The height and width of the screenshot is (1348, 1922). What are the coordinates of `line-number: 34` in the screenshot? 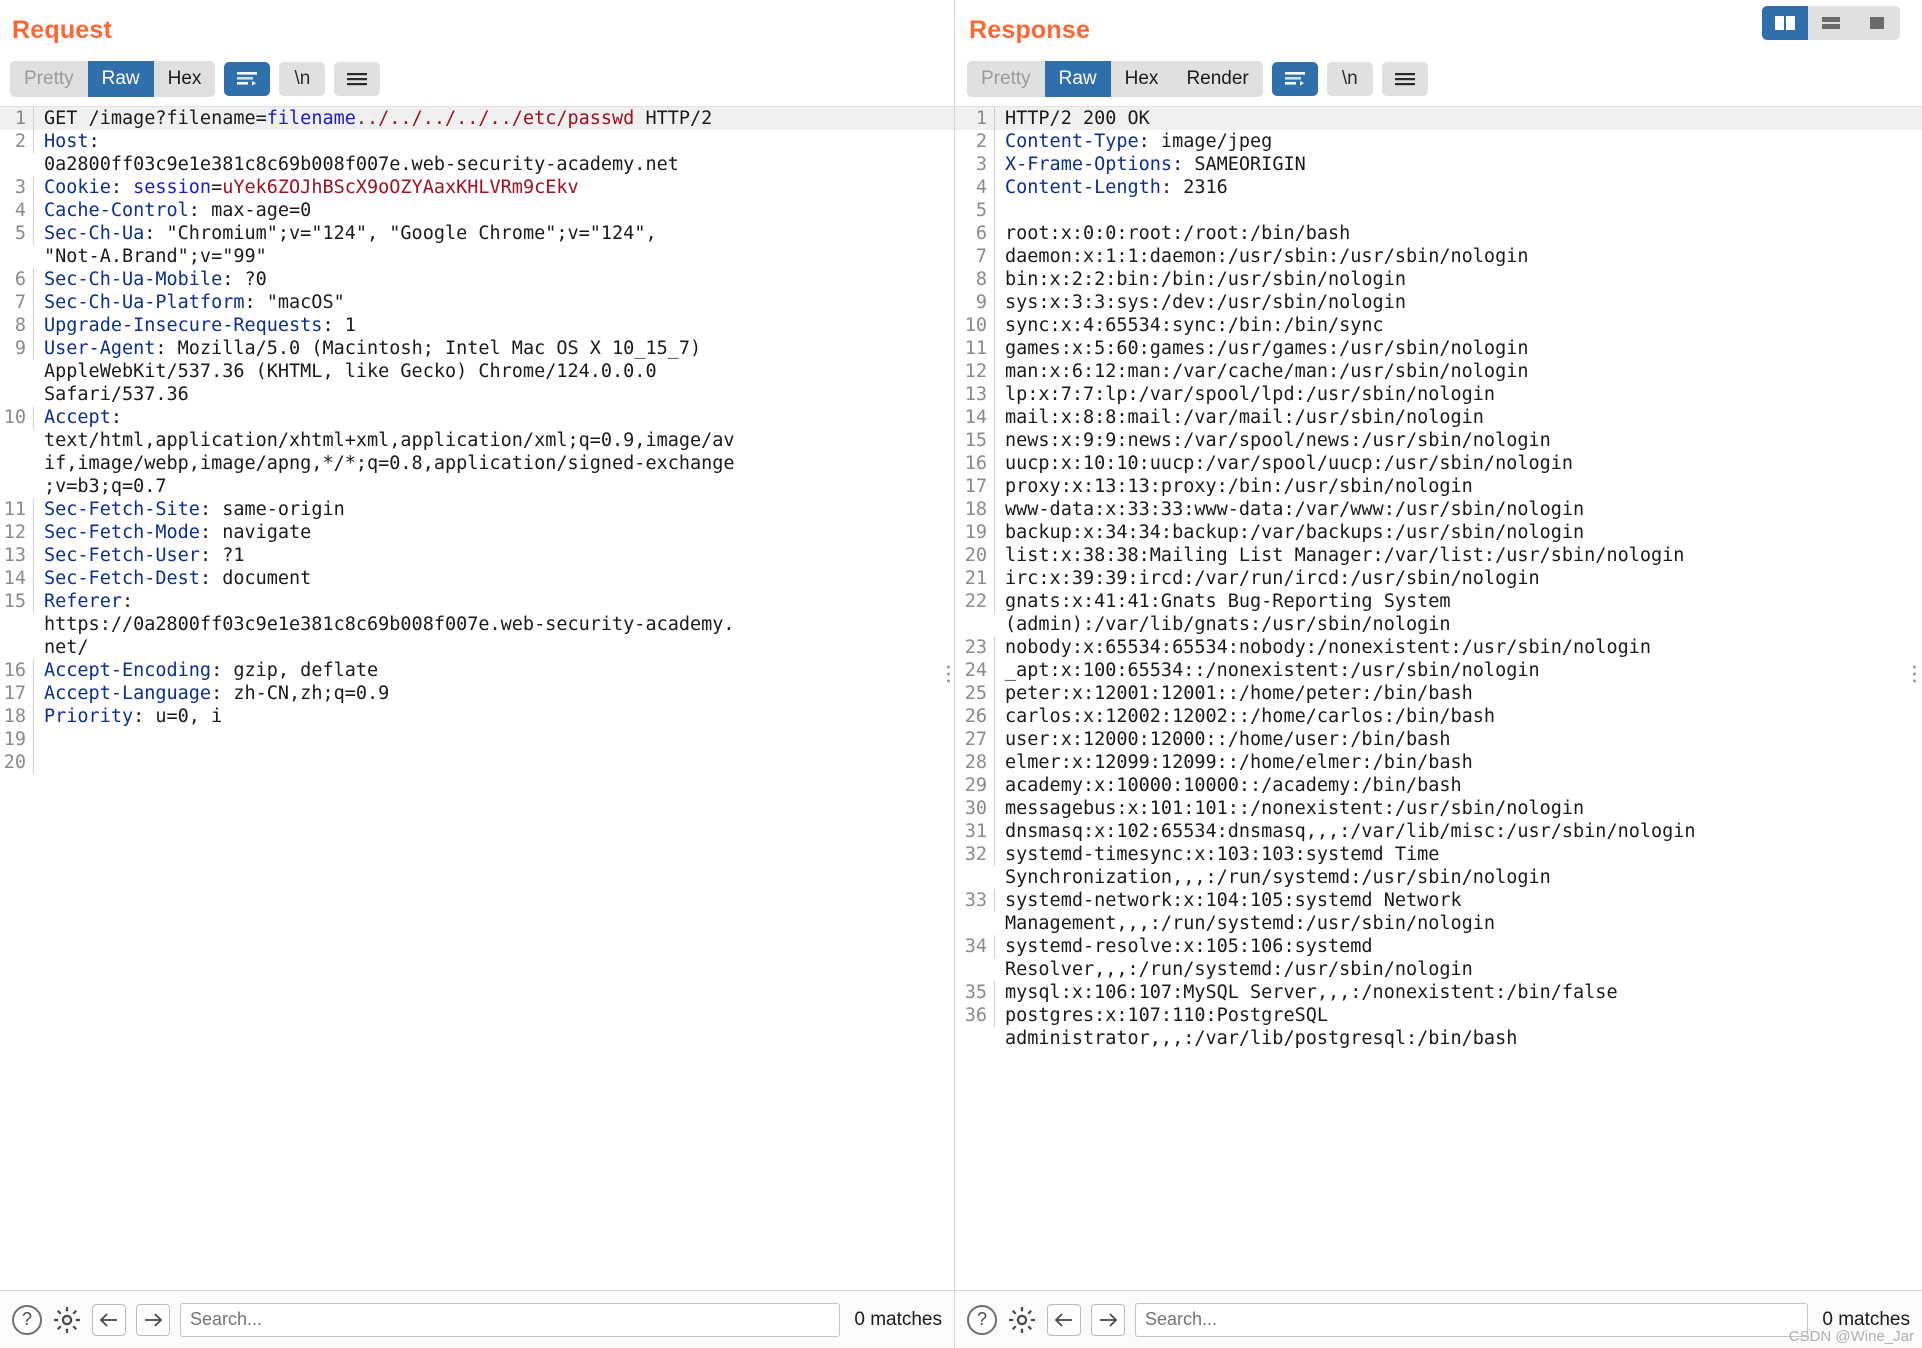 It's located at (975, 946).